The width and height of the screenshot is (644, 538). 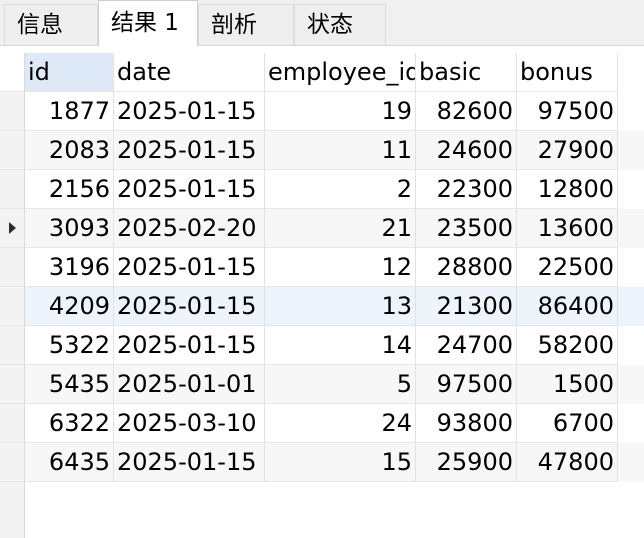 What do you see at coordinates (340, 384) in the screenshot?
I see `cell-employee-id: 5` at bounding box center [340, 384].